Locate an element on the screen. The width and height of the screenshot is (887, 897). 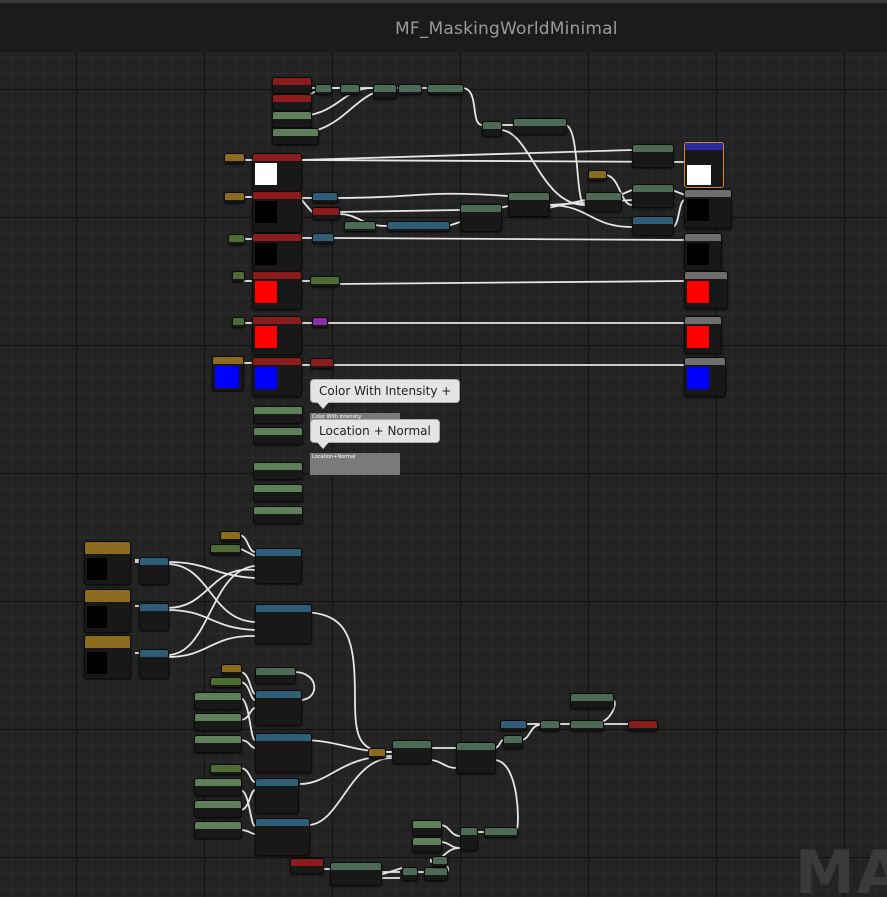
dot-node is located at coordinates (323, 89).